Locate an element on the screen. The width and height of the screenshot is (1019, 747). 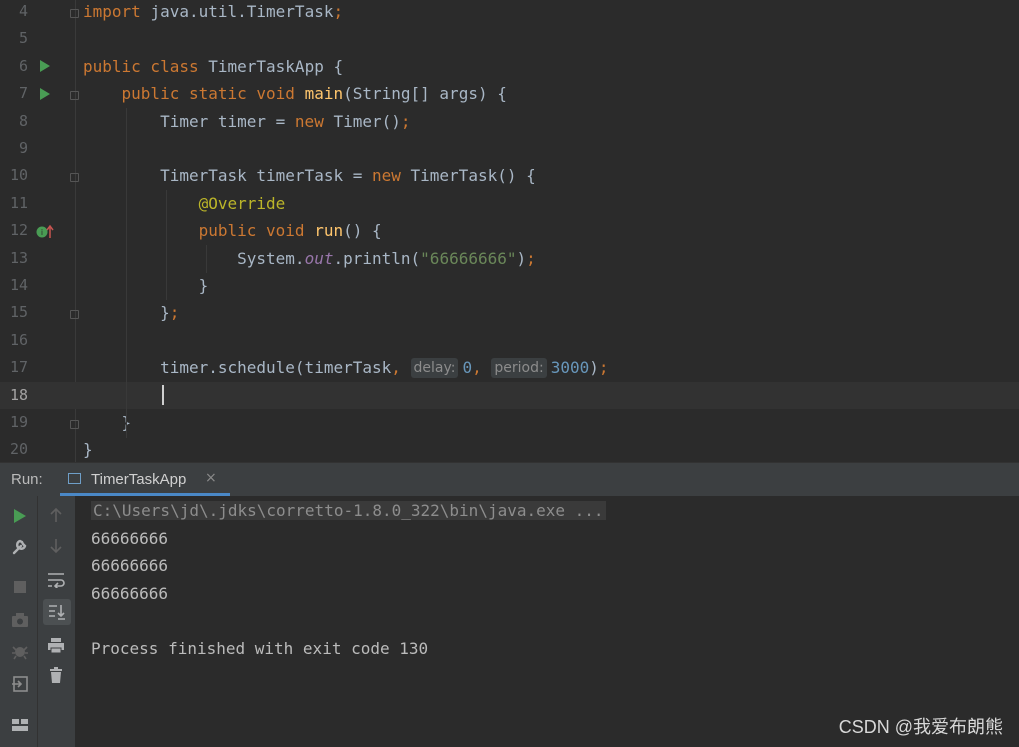
code-token: () { is located at coordinates (362, 231).